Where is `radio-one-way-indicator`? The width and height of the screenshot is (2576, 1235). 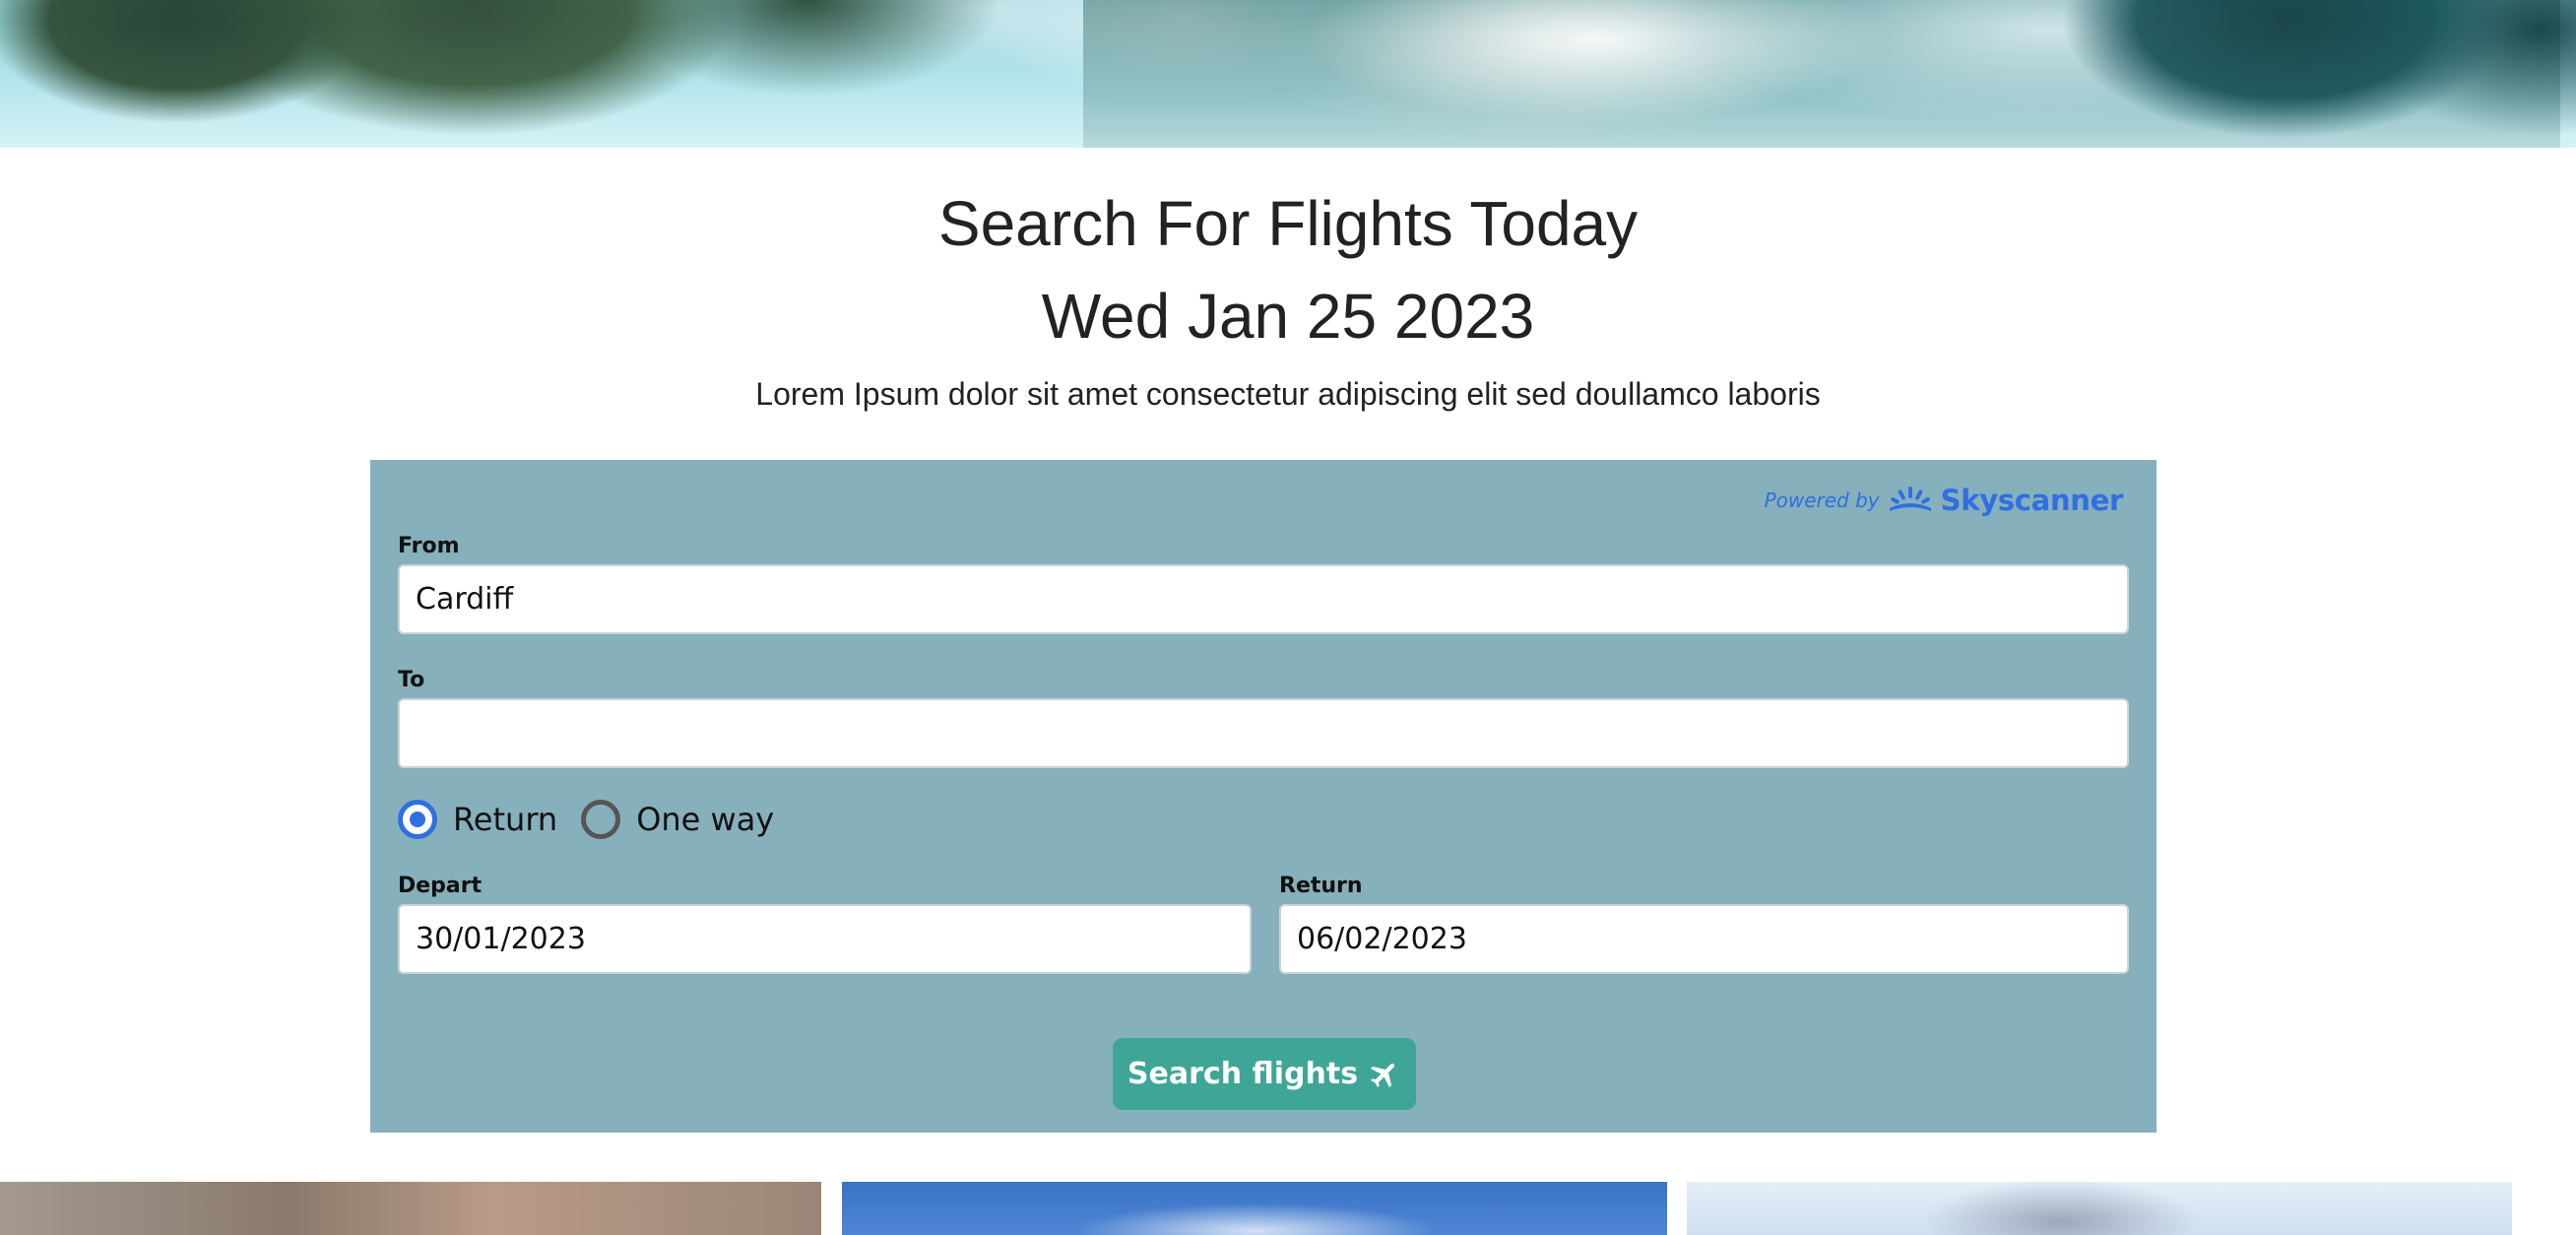 radio-one-way-indicator is located at coordinates (601, 819).